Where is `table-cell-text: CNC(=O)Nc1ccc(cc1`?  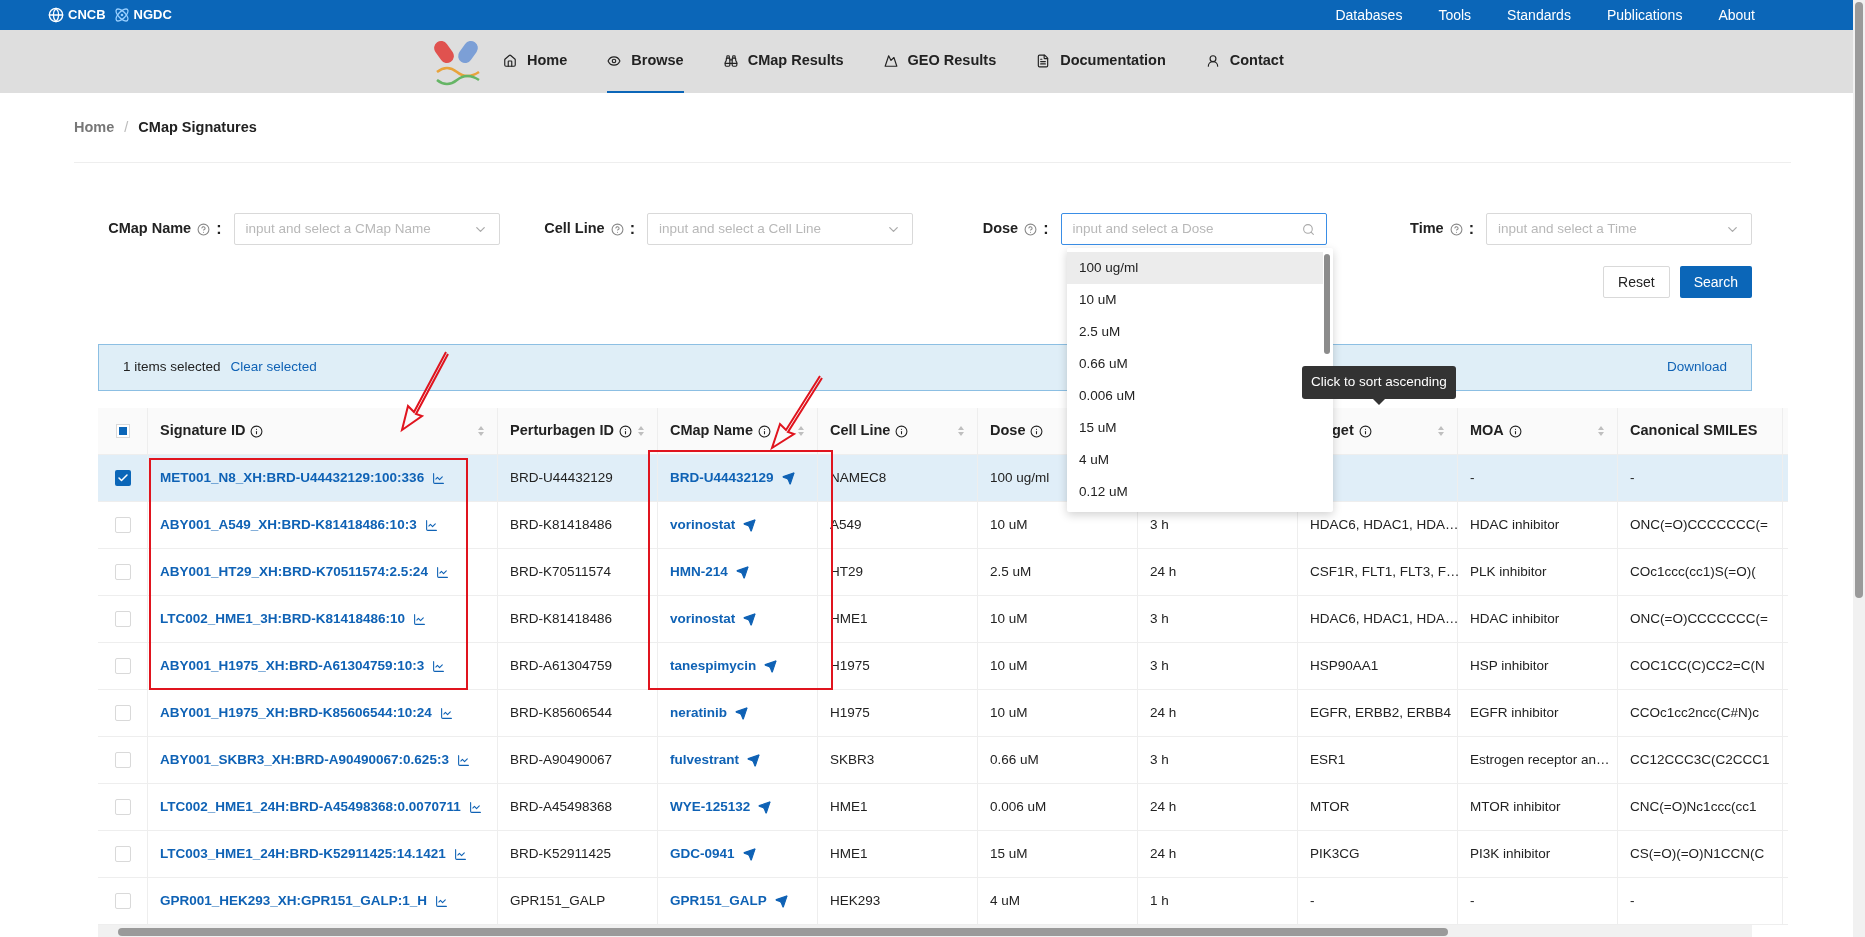 table-cell-text: CNC(=O)Nc1ccc(cc1 is located at coordinates (1693, 806).